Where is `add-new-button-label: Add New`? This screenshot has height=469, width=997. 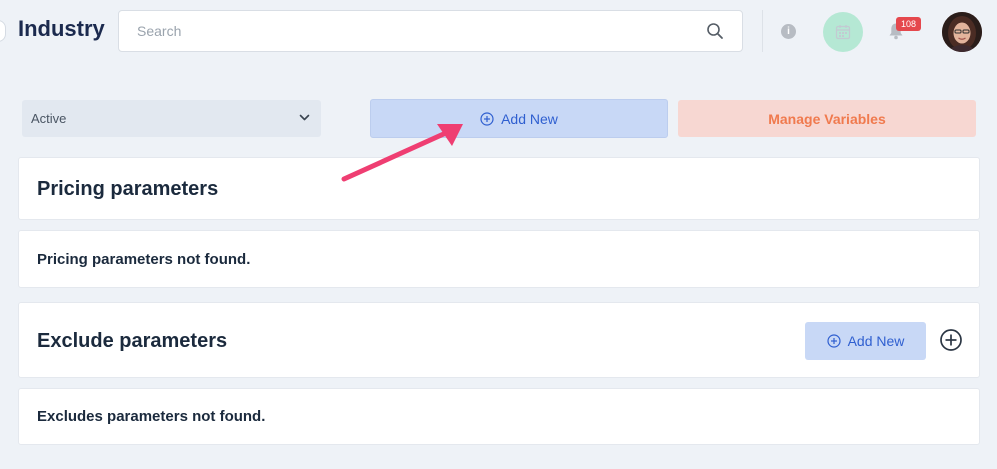
add-new-button-label: Add New is located at coordinates (529, 118).